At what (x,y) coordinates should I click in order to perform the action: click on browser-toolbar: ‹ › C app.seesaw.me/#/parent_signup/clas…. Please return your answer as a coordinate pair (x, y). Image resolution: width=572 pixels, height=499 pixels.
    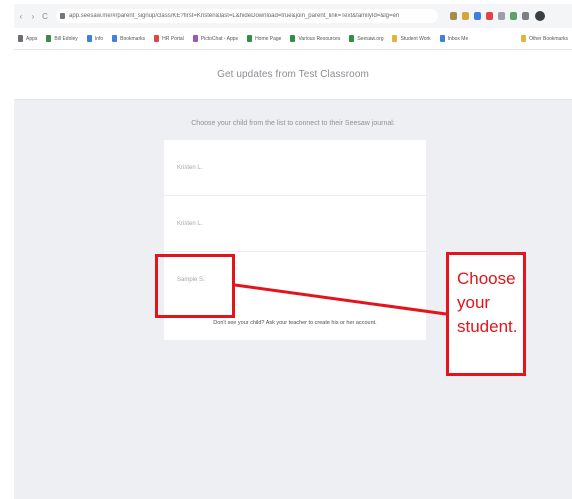
    Looking at the image, I should click on (293, 16).